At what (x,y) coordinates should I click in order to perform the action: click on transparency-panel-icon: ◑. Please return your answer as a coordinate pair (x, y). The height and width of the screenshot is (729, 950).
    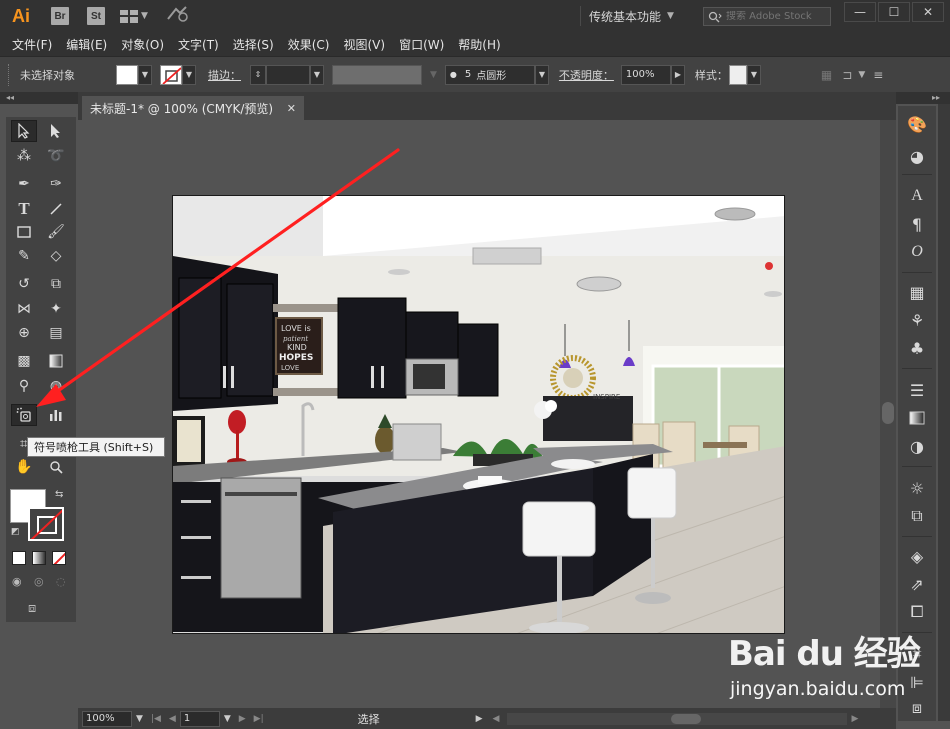
    Looking at the image, I should click on (917, 446).